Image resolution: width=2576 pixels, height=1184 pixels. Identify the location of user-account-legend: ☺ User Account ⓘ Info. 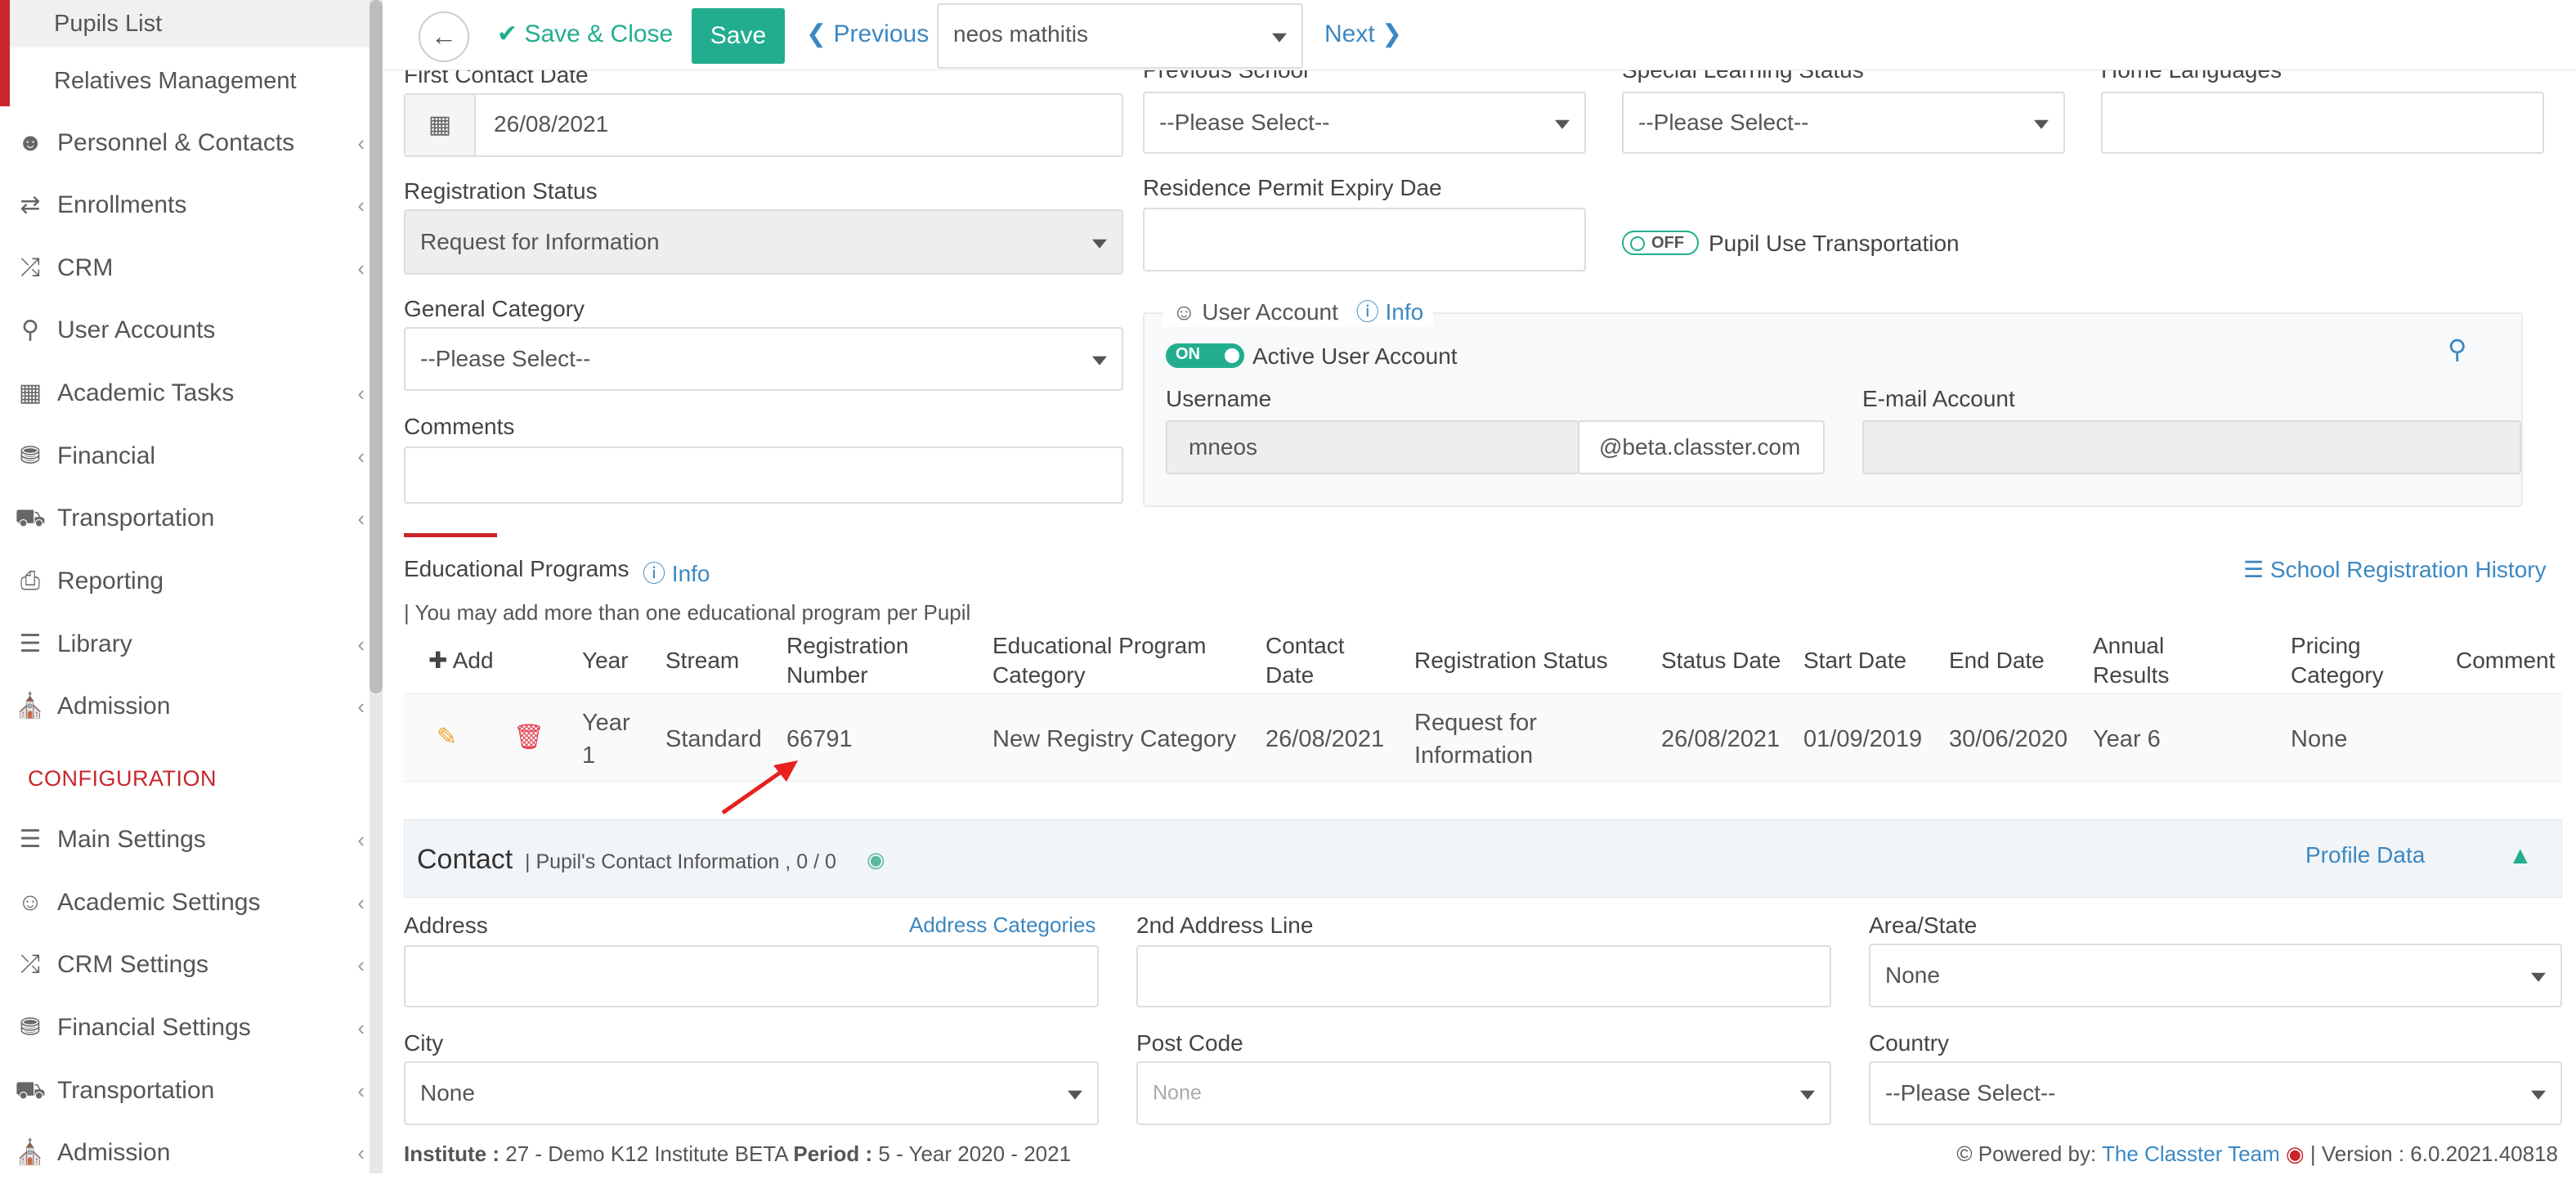
(1299, 312).